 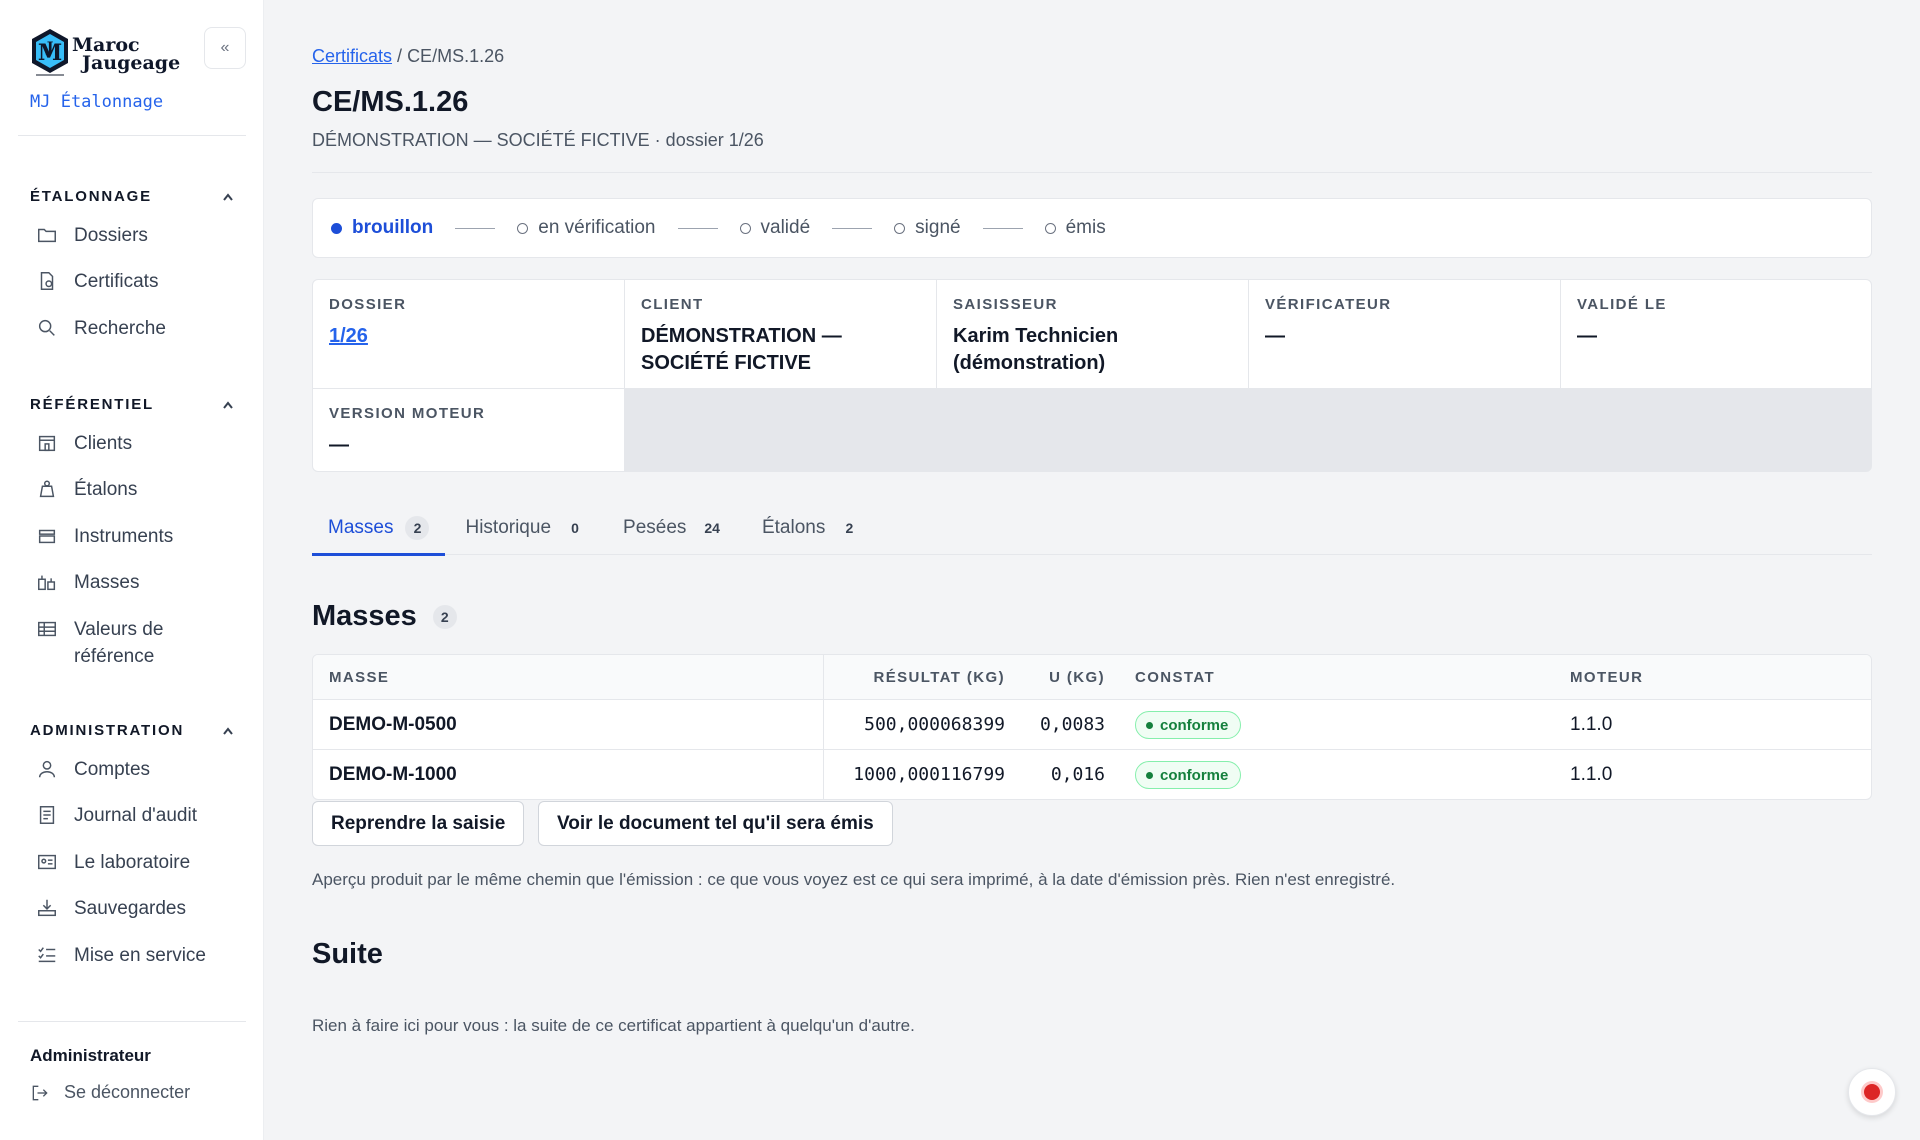 What do you see at coordinates (46, 327) in the screenshot?
I see `search-icon` at bounding box center [46, 327].